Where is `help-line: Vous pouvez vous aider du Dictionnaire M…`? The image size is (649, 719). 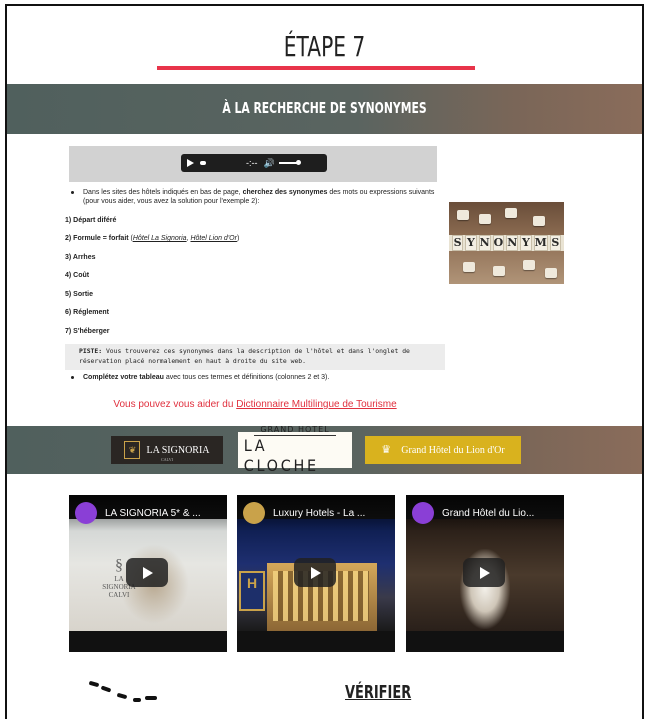 help-line: Vous pouvez vous aider du Dictionnaire M… is located at coordinates (255, 405).